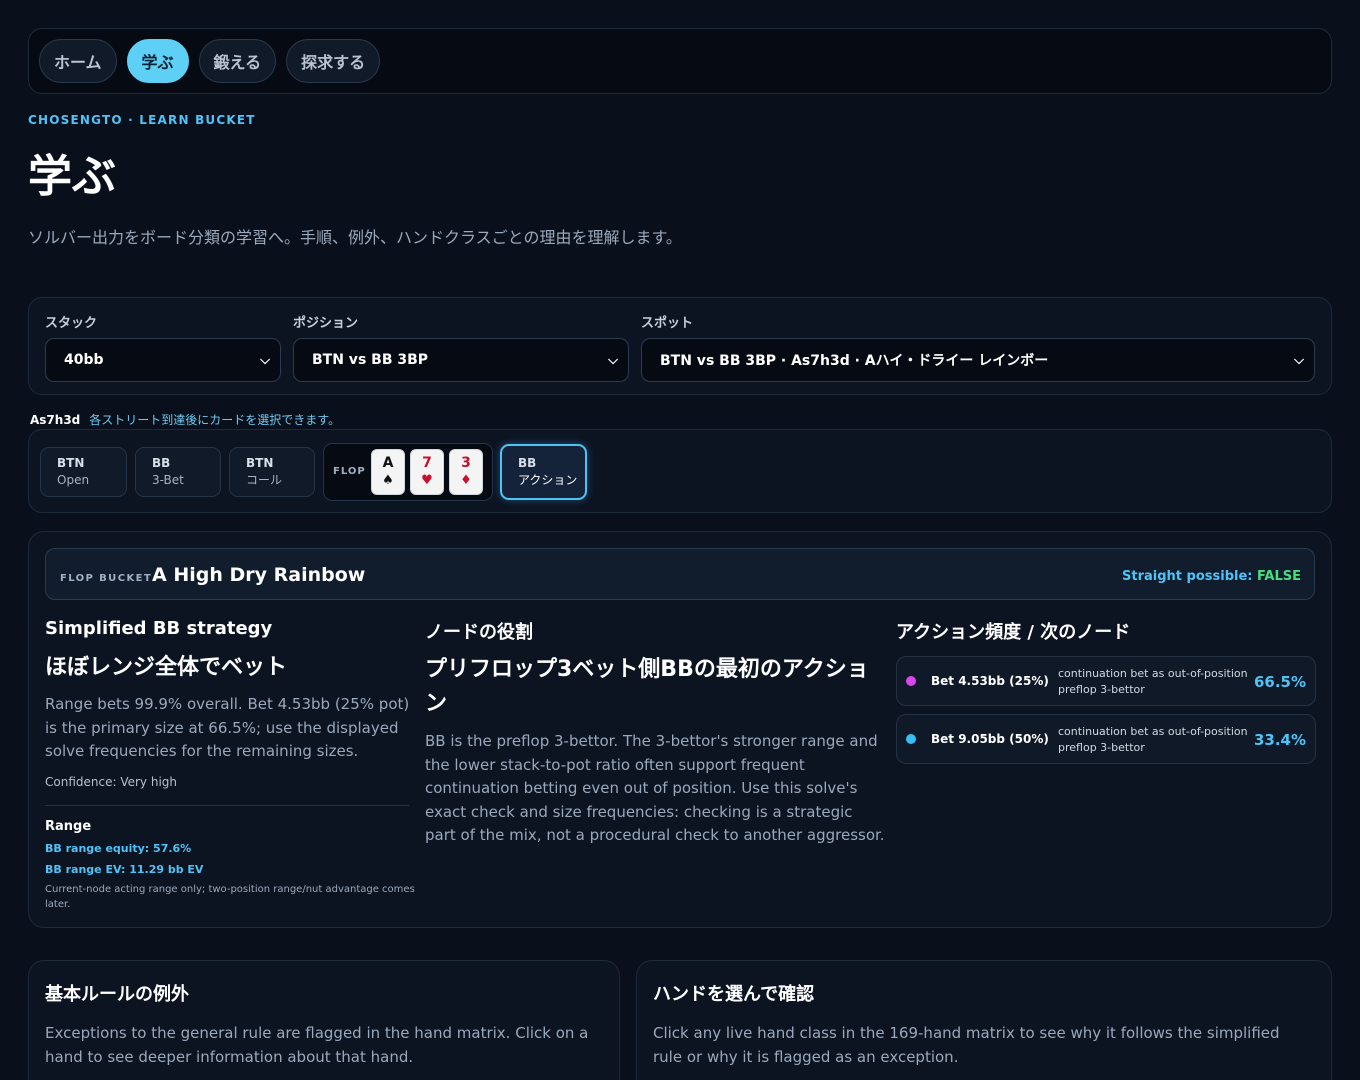 This screenshot has height=1080, width=1360. I want to click on range-heading: Range, so click(68, 826).